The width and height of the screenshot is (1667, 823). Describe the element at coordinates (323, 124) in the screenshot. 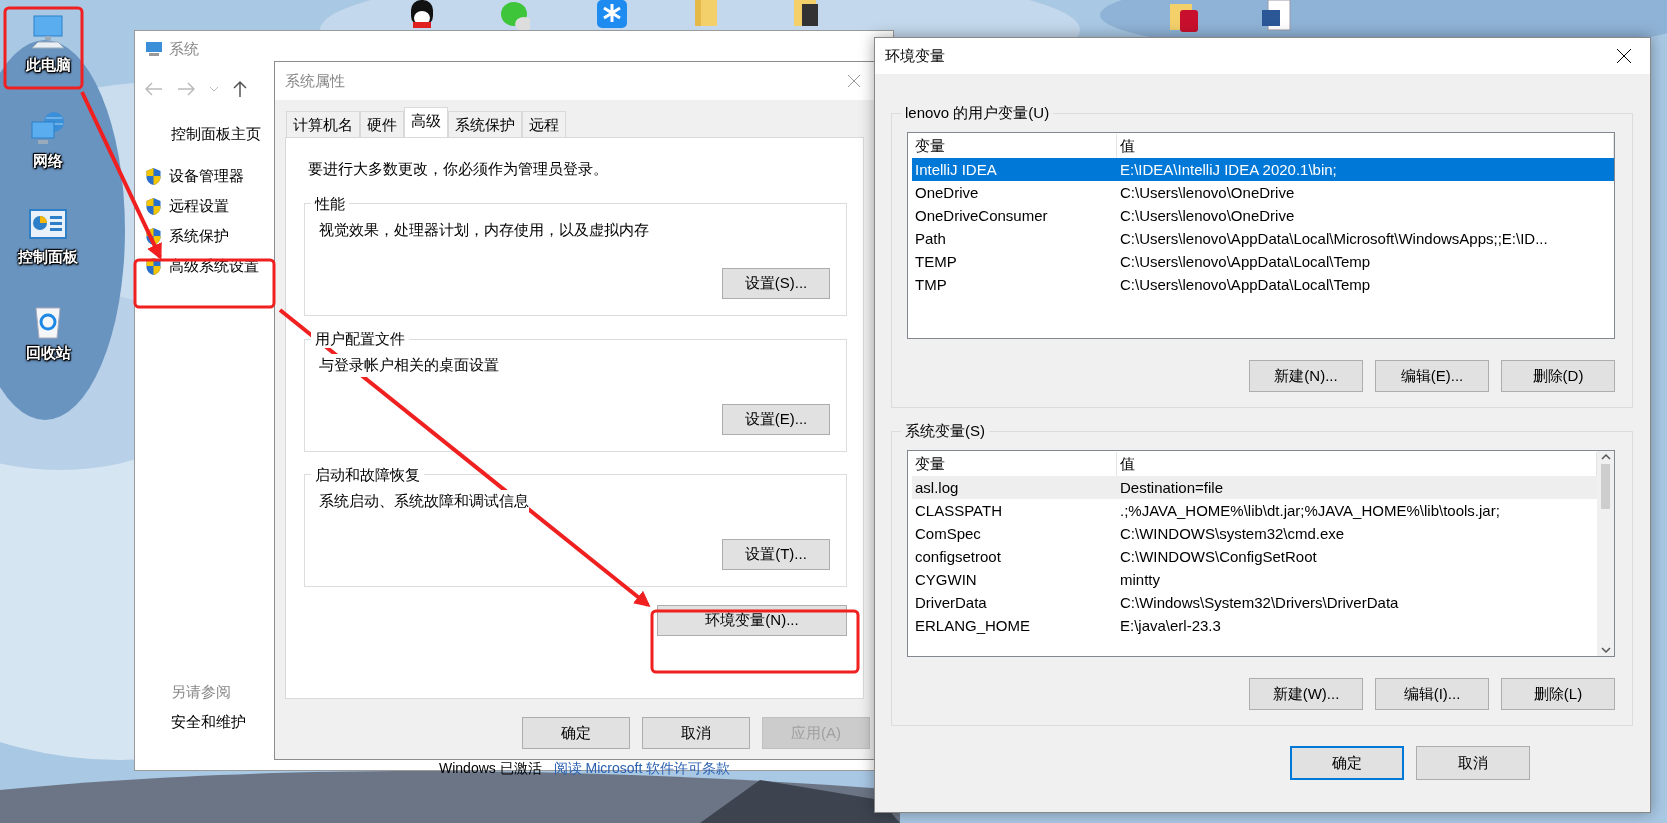

I see `tab: 计算机名` at that location.